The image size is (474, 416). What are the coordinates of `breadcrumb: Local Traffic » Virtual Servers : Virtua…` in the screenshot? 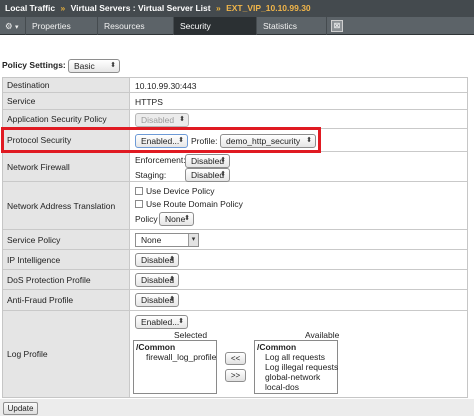 It's located at (237, 8).